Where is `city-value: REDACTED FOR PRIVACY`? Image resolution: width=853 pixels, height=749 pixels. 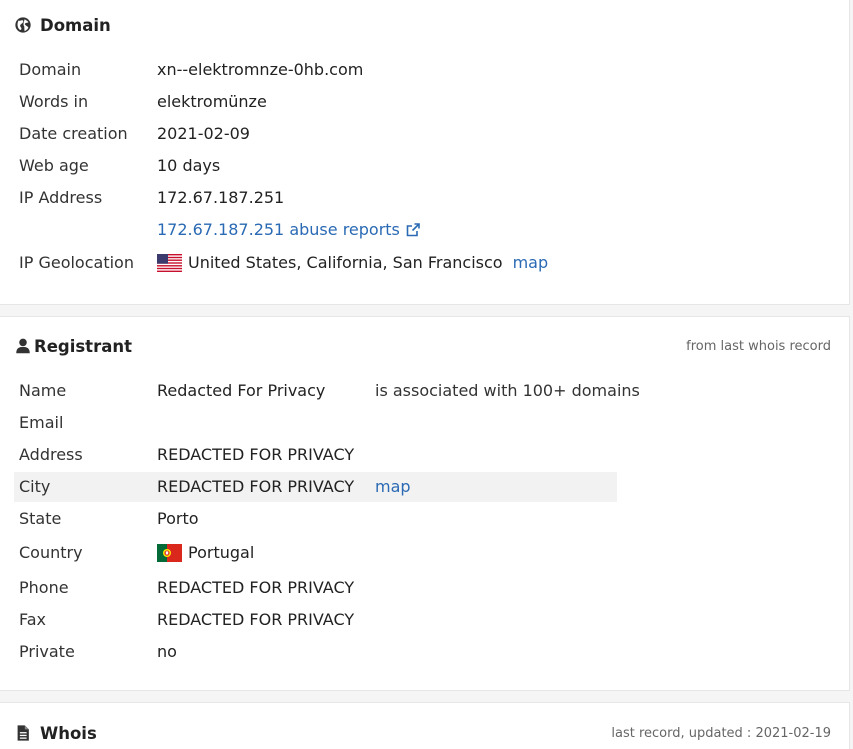 city-value: REDACTED FOR PRIVACY is located at coordinates (256, 486).